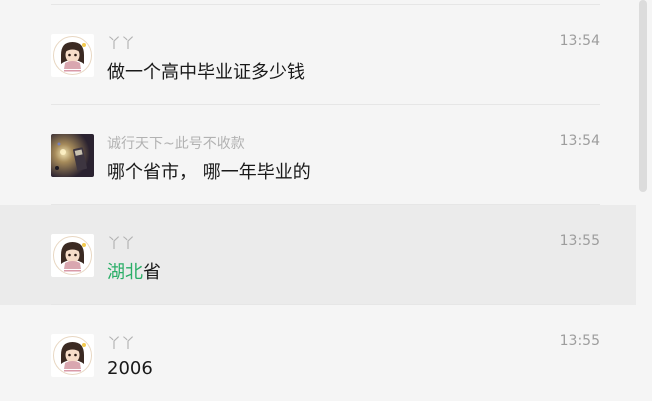  Describe the element at coordinates (206, 72) in the screenshot. I see `message-text: 做一个高中毕业证多少钱` at that location.